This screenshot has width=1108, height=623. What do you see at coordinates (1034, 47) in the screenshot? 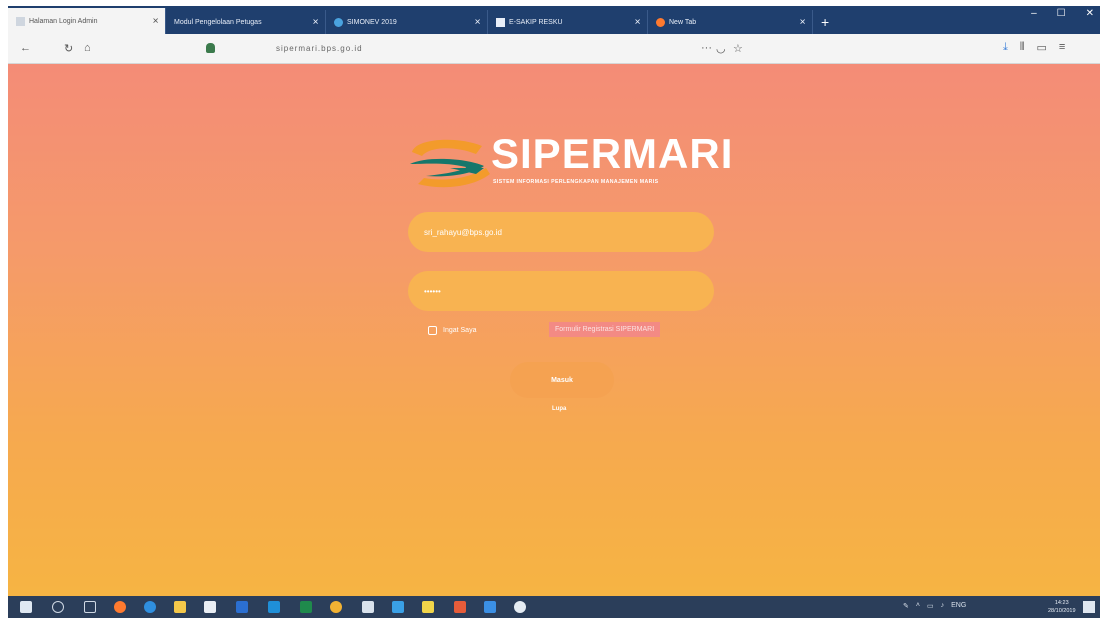
I see `toolbar-icons: ⤓ ⫴ ▭ ≡` at bounding box center [1034, 47].